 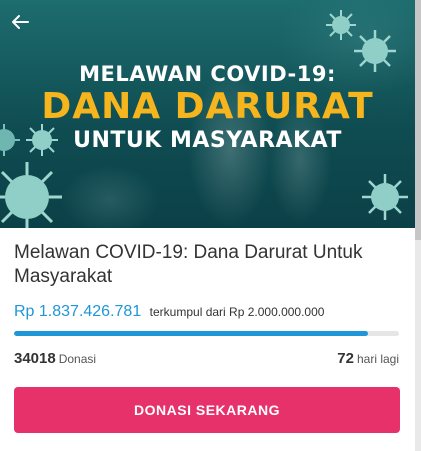 I want to click on donate-now-button: DONASI SEKARANG, so click(x=207, y=410).